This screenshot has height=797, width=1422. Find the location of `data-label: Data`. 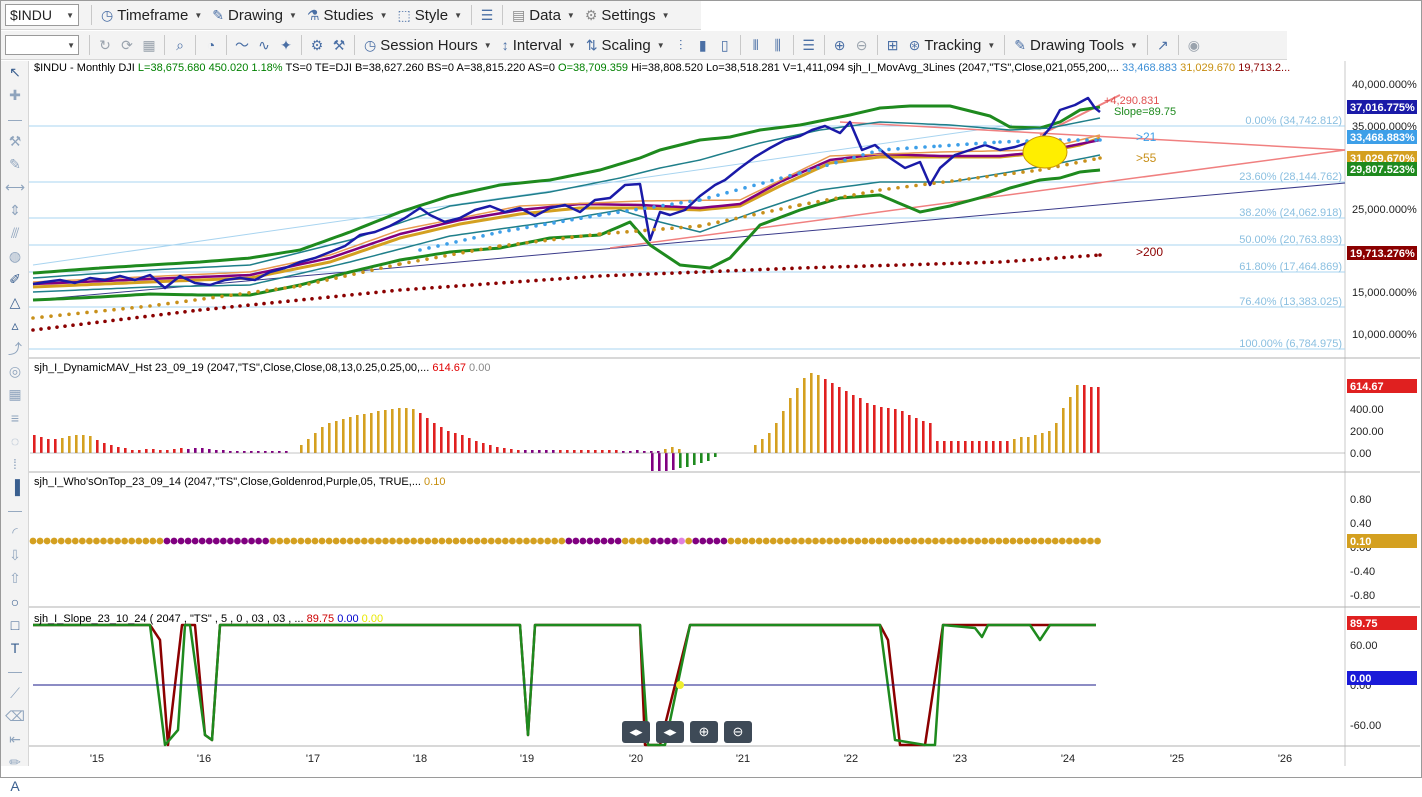

data-label: Data is located at coordinates (545, 15).